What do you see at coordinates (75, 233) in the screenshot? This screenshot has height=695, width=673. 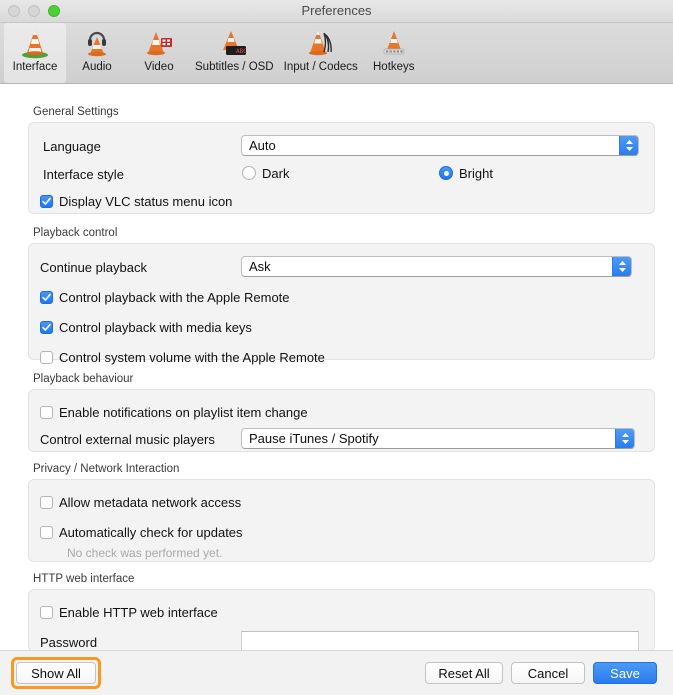 I see `group-playback-control-legend: Playback control` at bounding box center [75, 233].